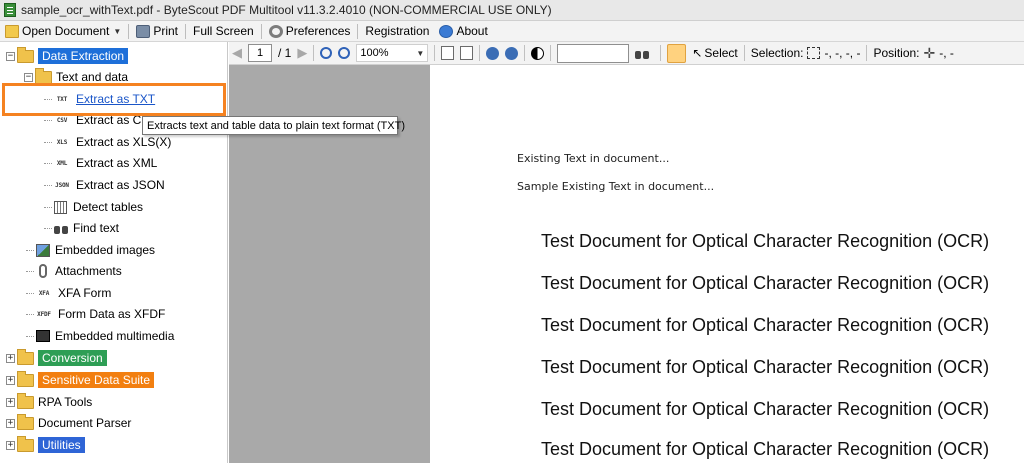 This screenshot has width=1024, height=463. Describe the element at coordinates (56, 358) in the screenshot. I see `tree-item-conversion: + Conversion` at that location.